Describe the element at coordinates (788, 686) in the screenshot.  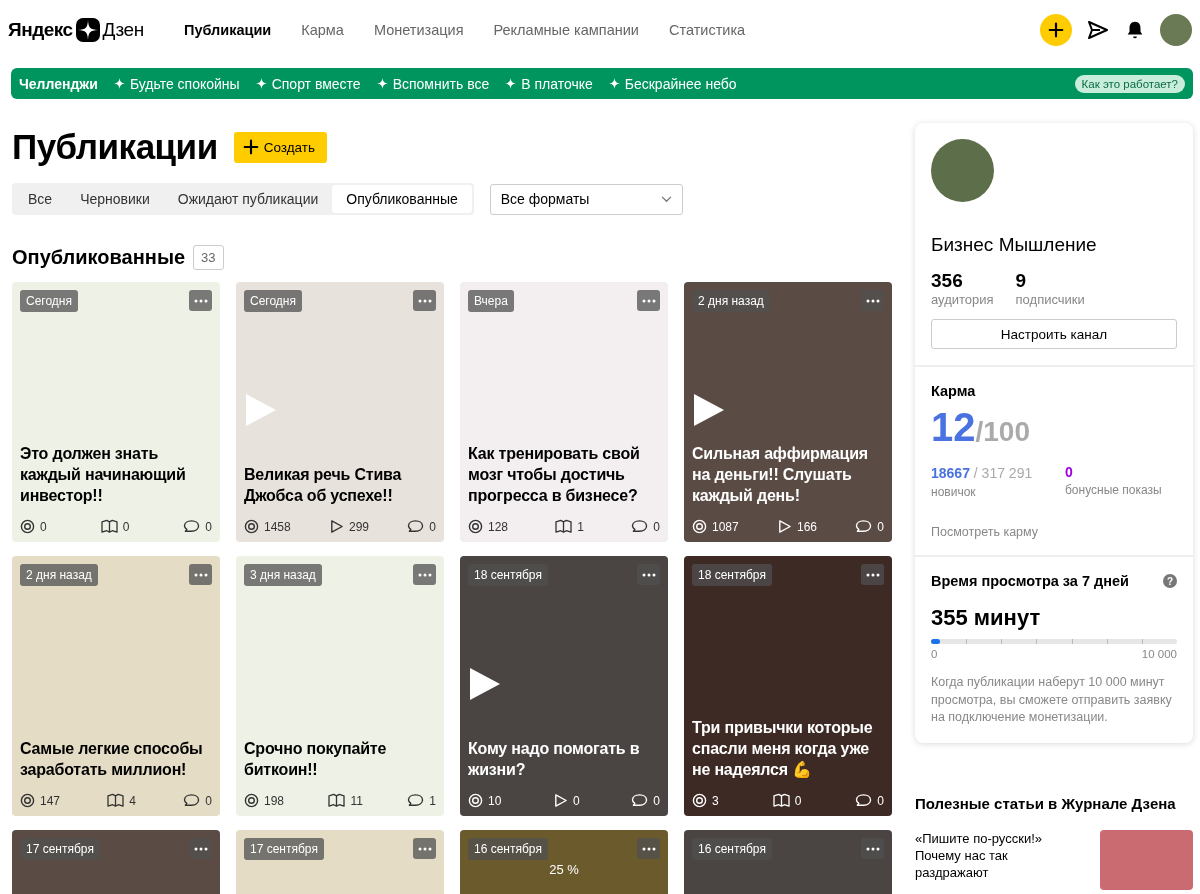
I see `publication-card: 18 сентября Три привычки которые спасли меня когда уже не надеялся 💪 3 0 0` at that location.